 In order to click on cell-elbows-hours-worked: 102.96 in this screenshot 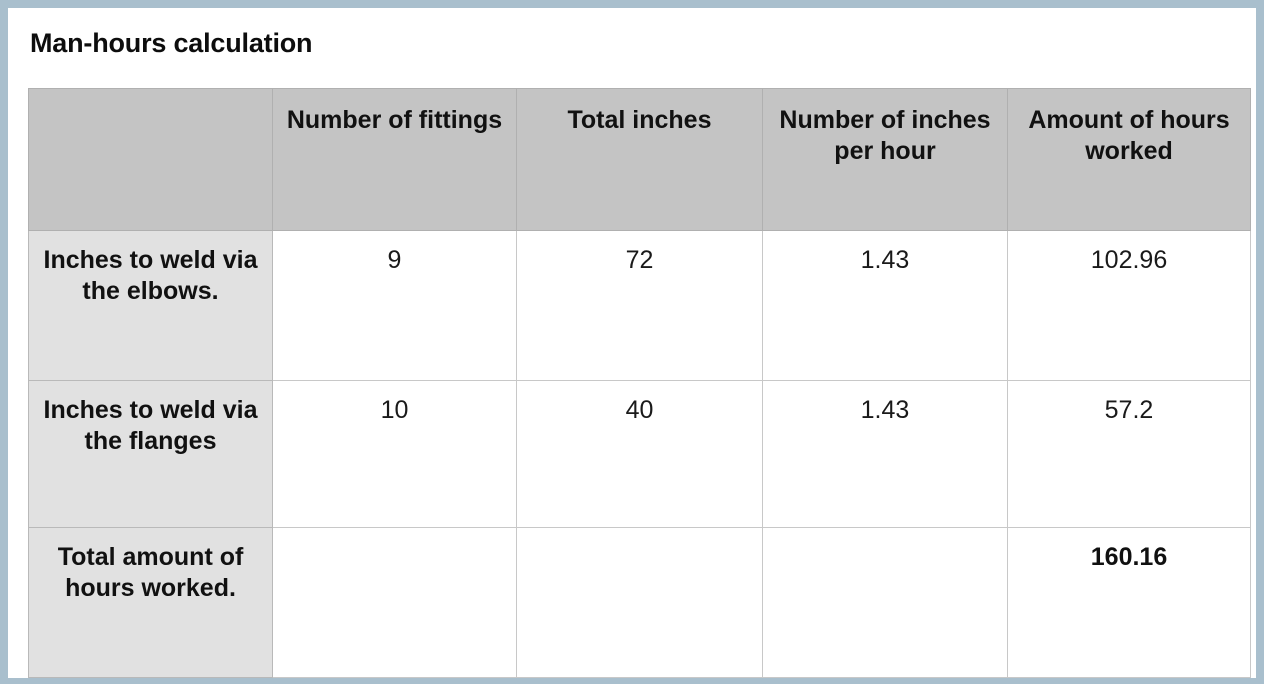, I will do `click(1129, 305)`.